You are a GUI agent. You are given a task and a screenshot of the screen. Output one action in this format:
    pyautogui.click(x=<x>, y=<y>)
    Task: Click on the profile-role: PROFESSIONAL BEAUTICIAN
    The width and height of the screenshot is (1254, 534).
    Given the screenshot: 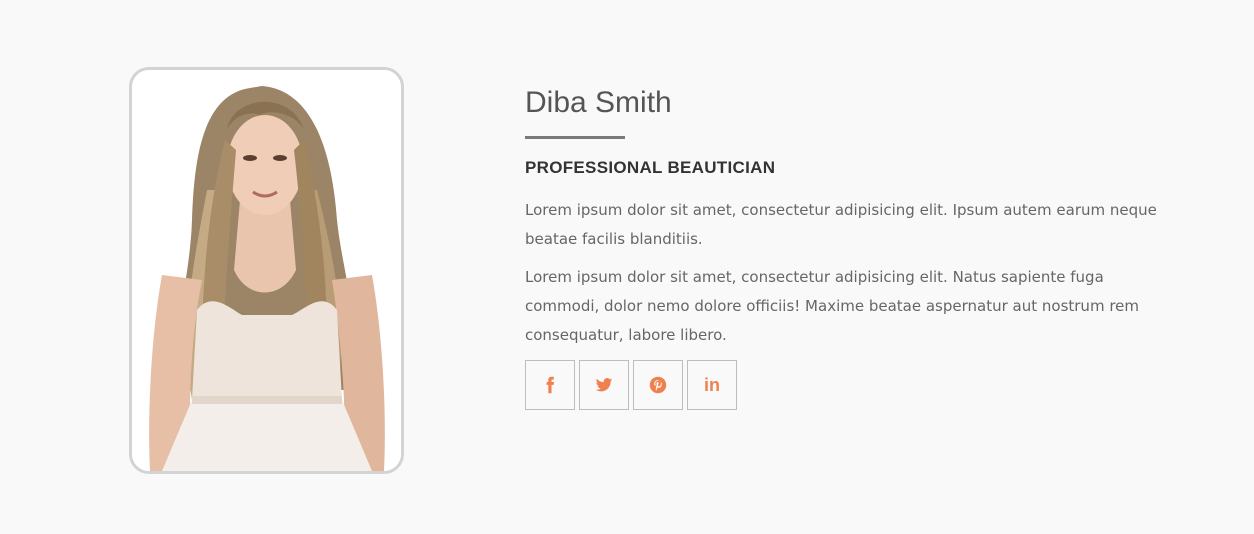 What is the action you would take?
    pyautogui.click(x=650, y=167)
    